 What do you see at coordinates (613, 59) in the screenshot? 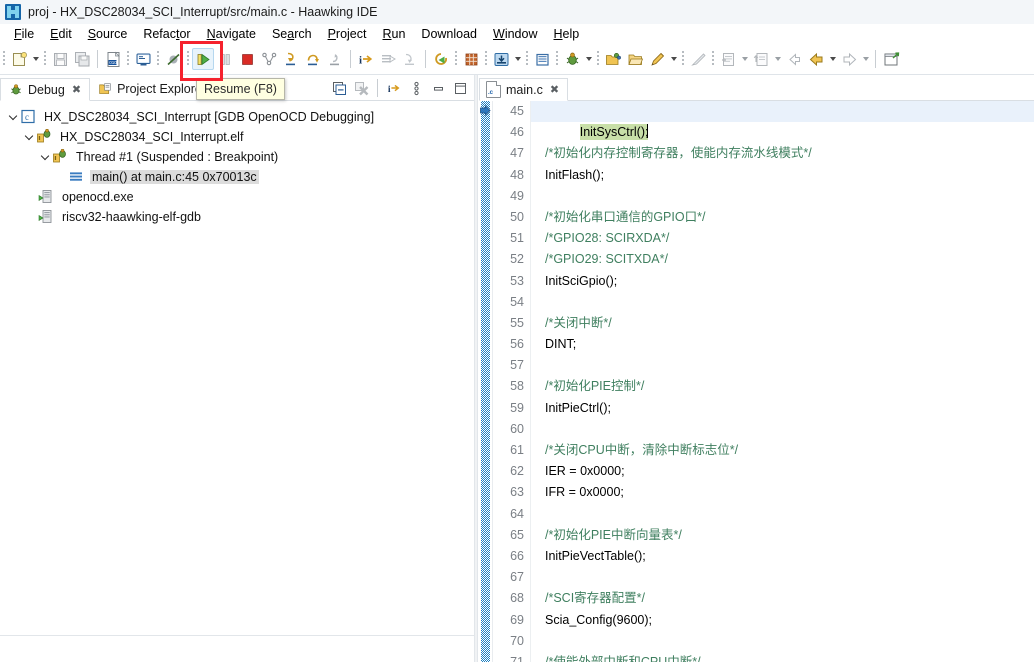
I see `open-project-button` at bounding box center [613, 59].